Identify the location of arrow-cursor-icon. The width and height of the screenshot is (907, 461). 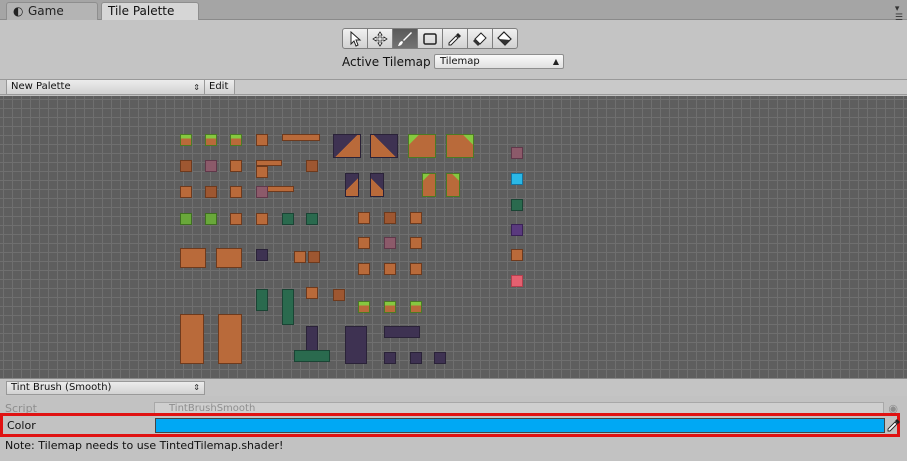
(356, 38).